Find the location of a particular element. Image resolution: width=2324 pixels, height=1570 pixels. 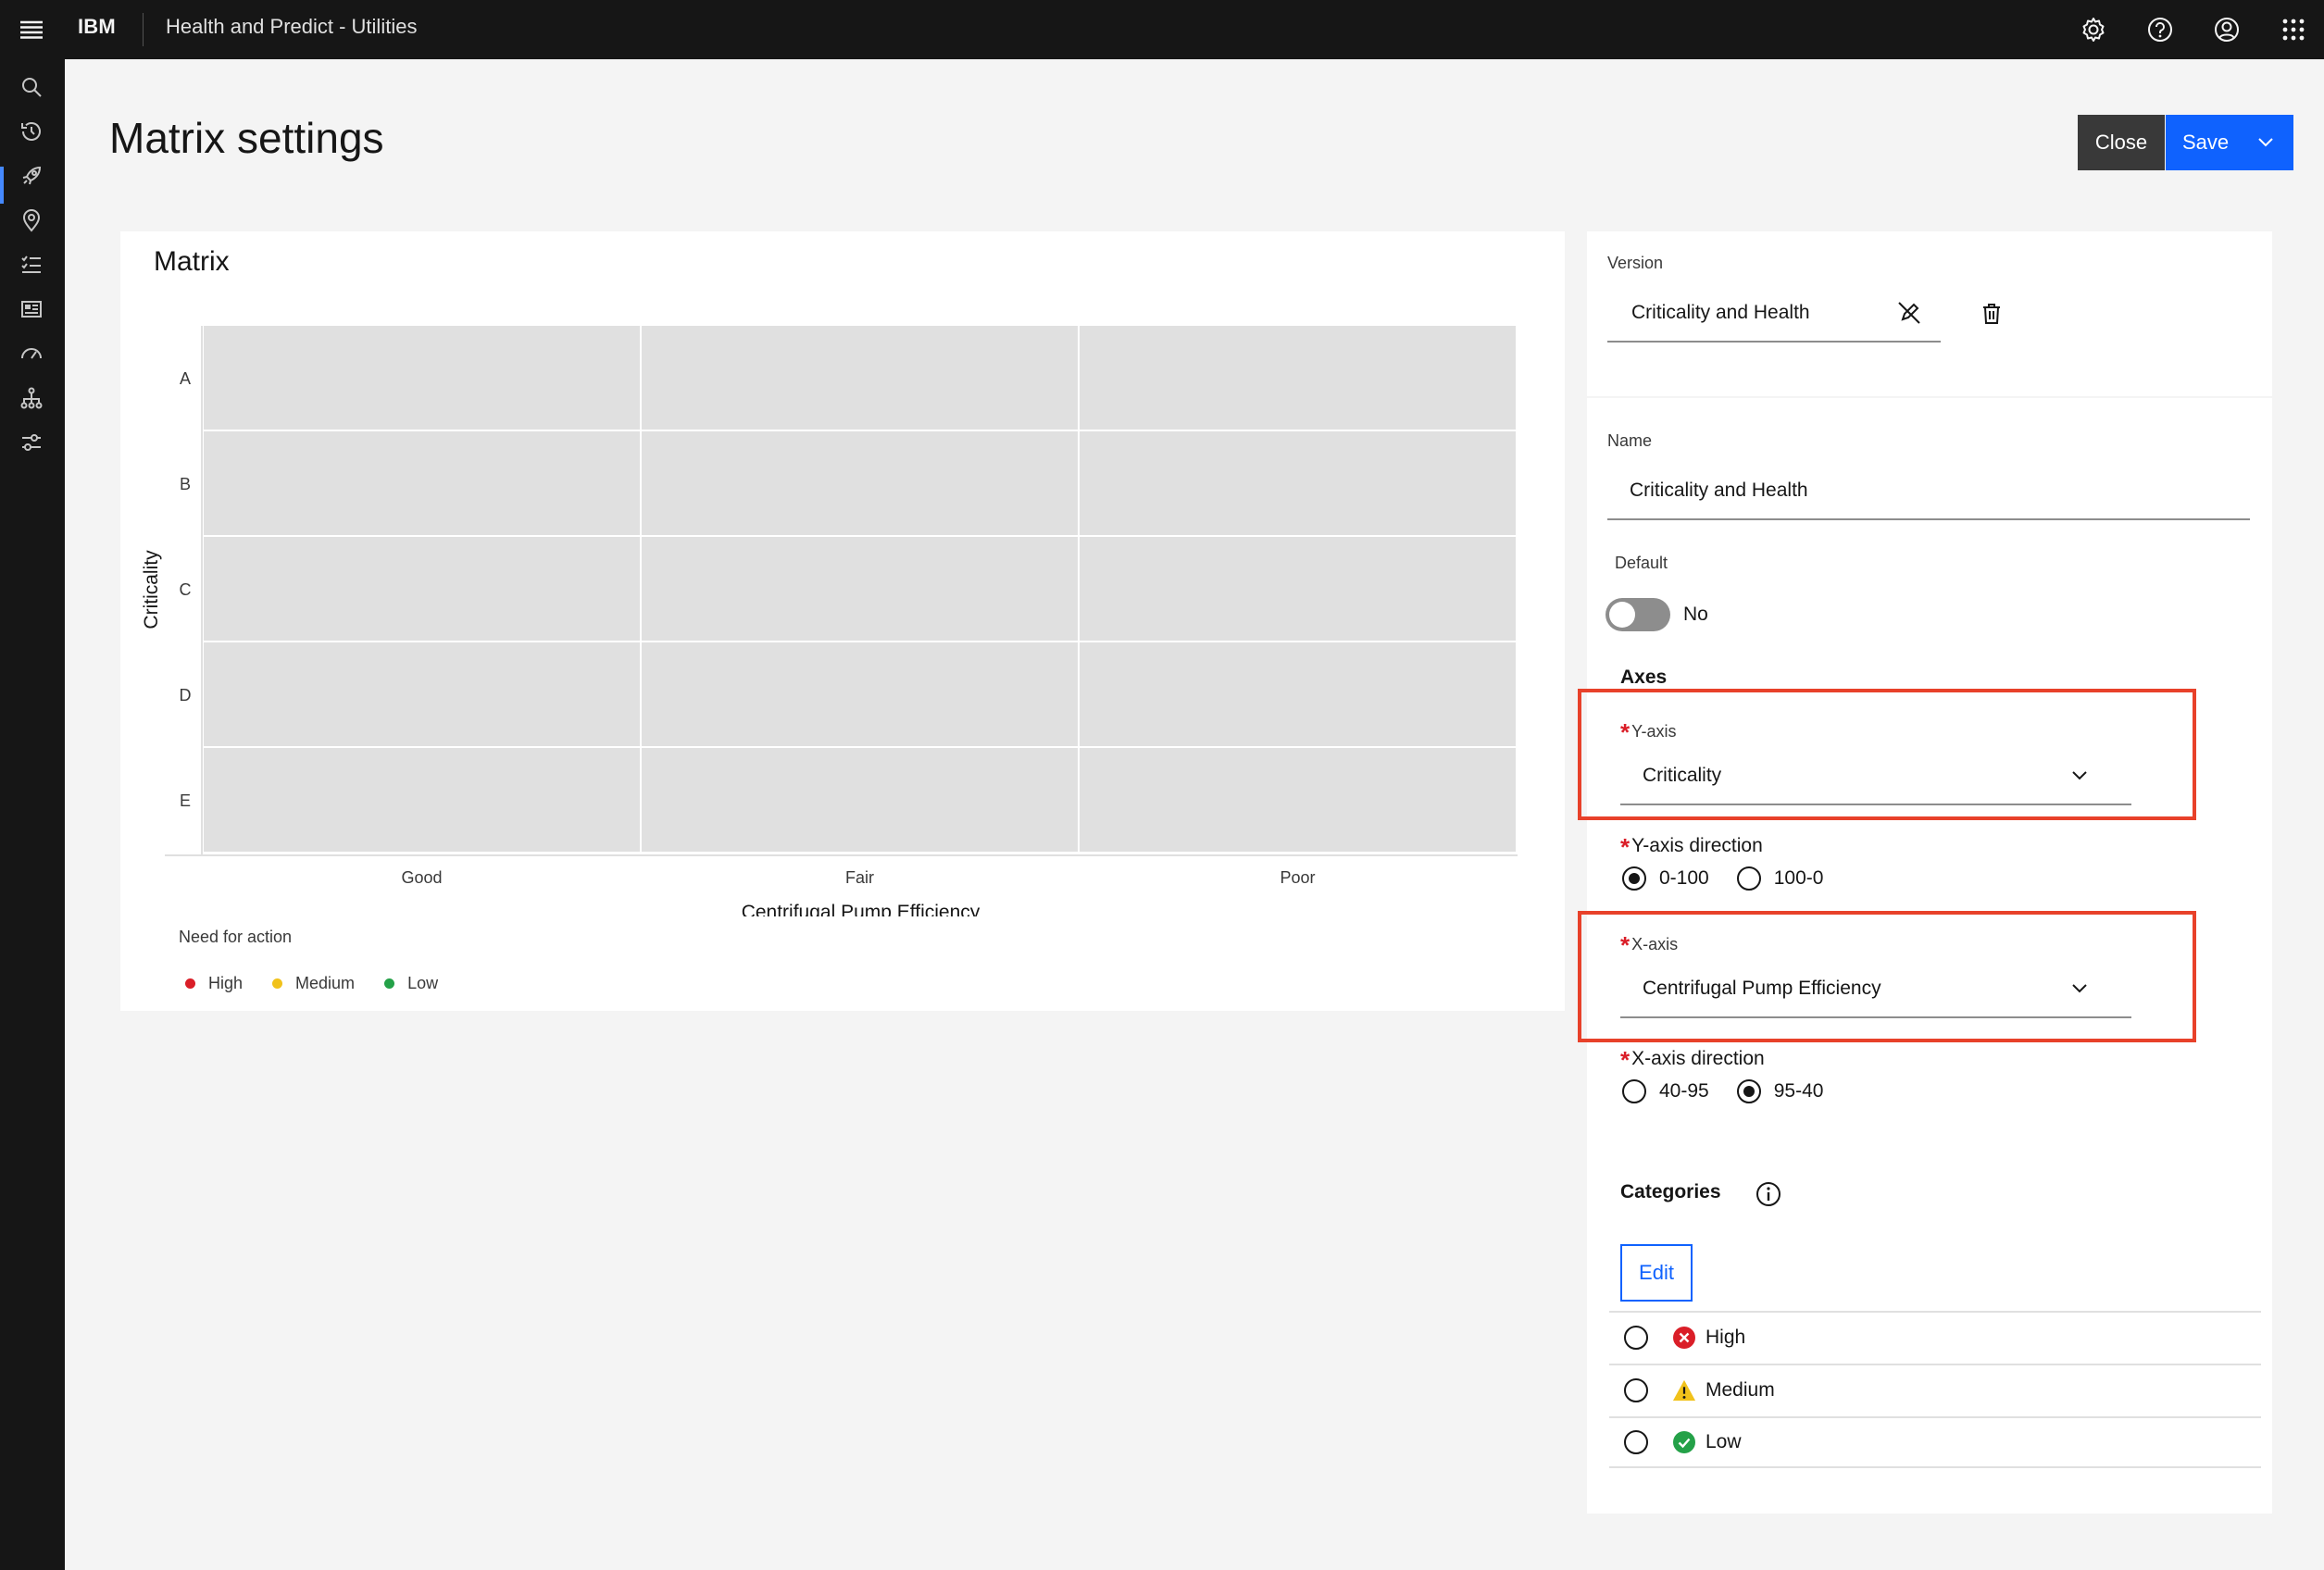

location-icon is located at coordinates (31, 220).